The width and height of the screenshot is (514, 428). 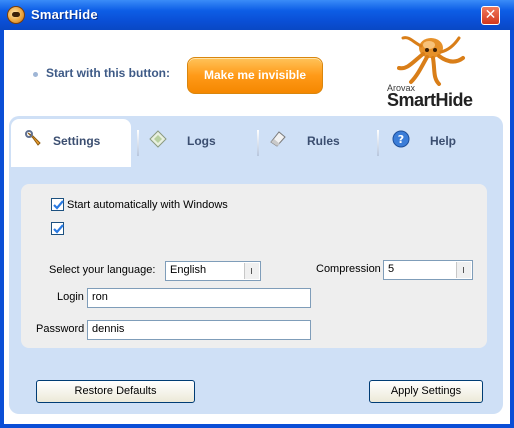 I want to click on language-label: Select your language:, so click(x=102, y=270).